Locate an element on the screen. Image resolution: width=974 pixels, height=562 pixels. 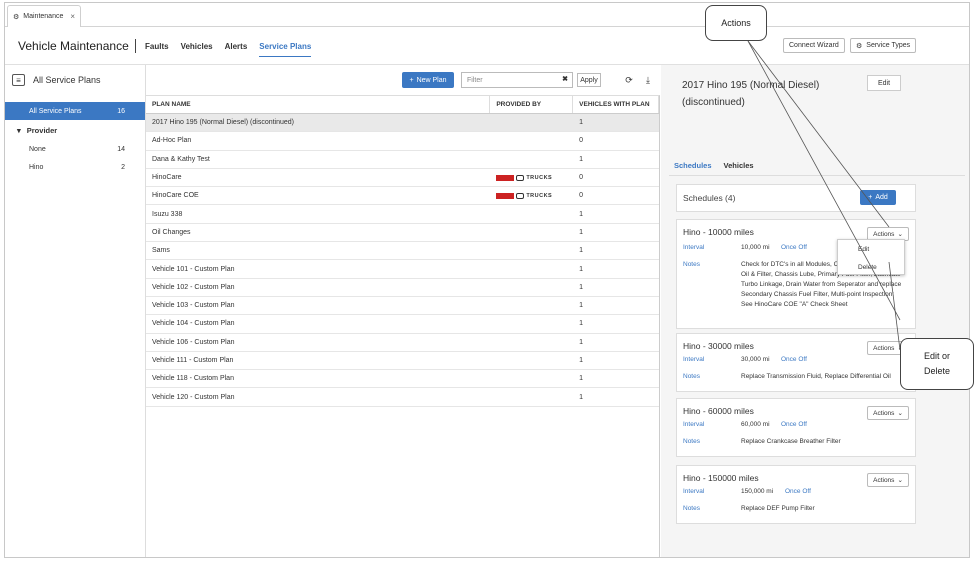
browser-tab-label: Maintenance is located at coordinates (43, 16).